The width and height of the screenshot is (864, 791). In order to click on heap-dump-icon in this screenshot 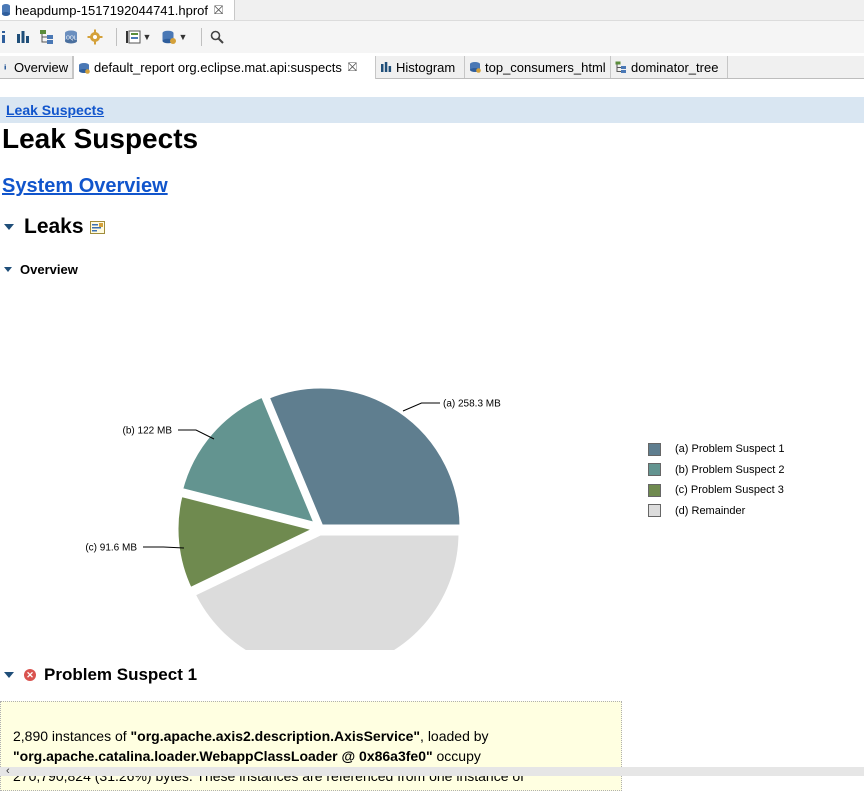, I will do `click(6, 10)`.